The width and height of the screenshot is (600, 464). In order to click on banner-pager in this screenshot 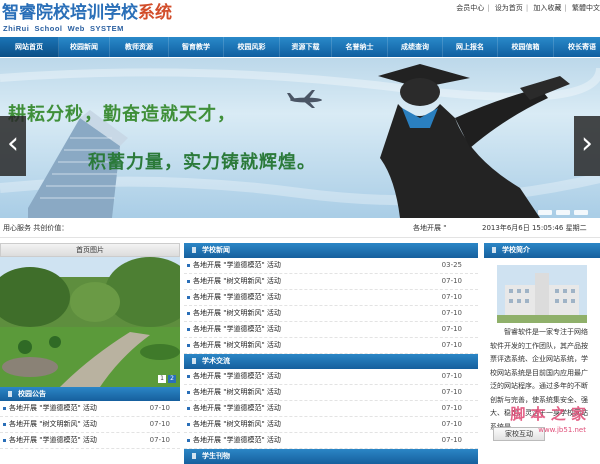, I will do `click(563, 212)`.